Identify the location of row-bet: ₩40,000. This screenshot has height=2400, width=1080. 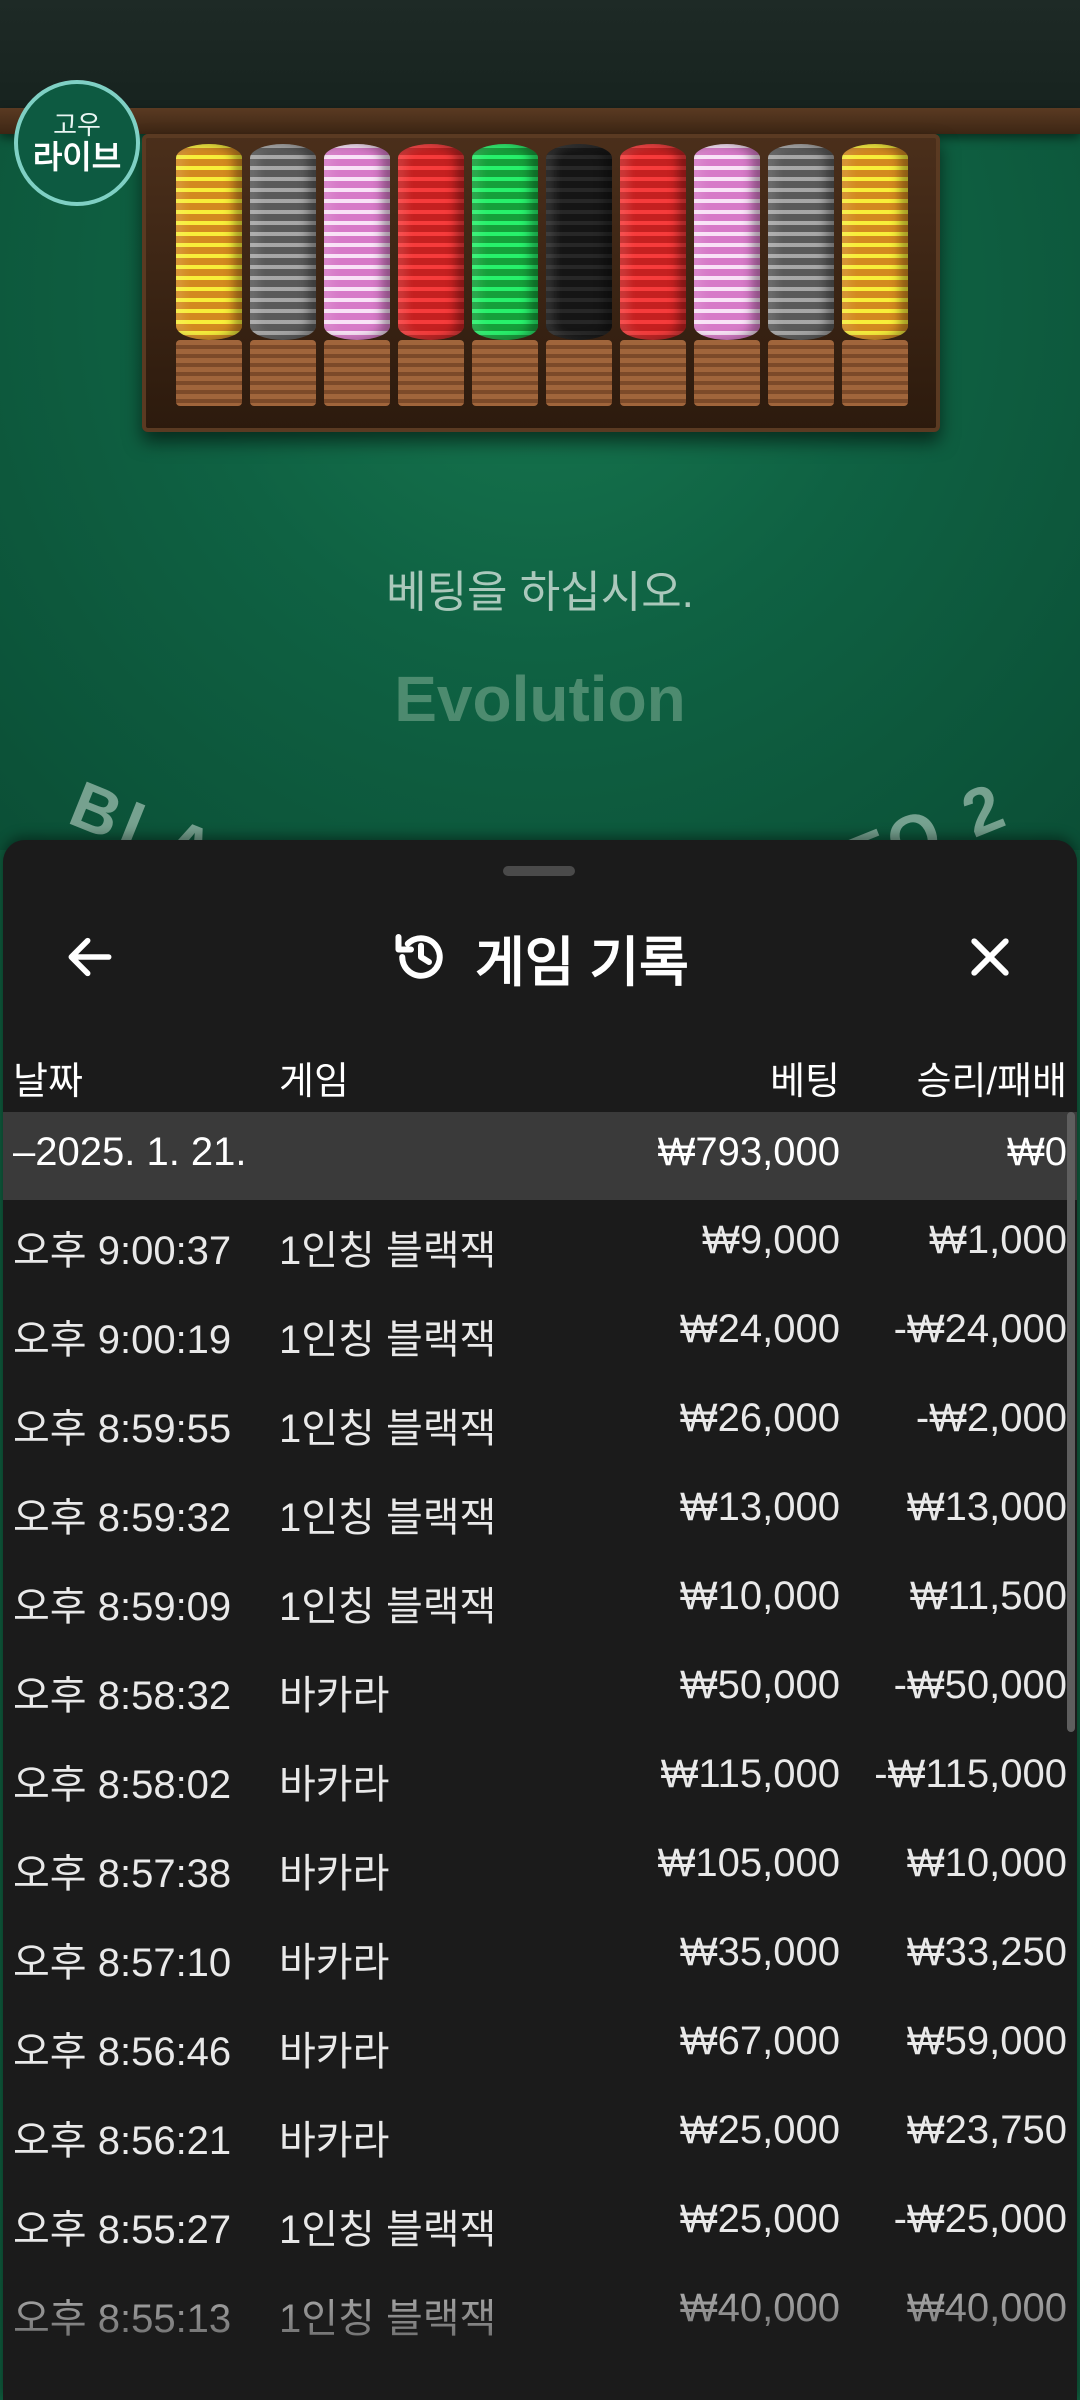
(759, 2308).